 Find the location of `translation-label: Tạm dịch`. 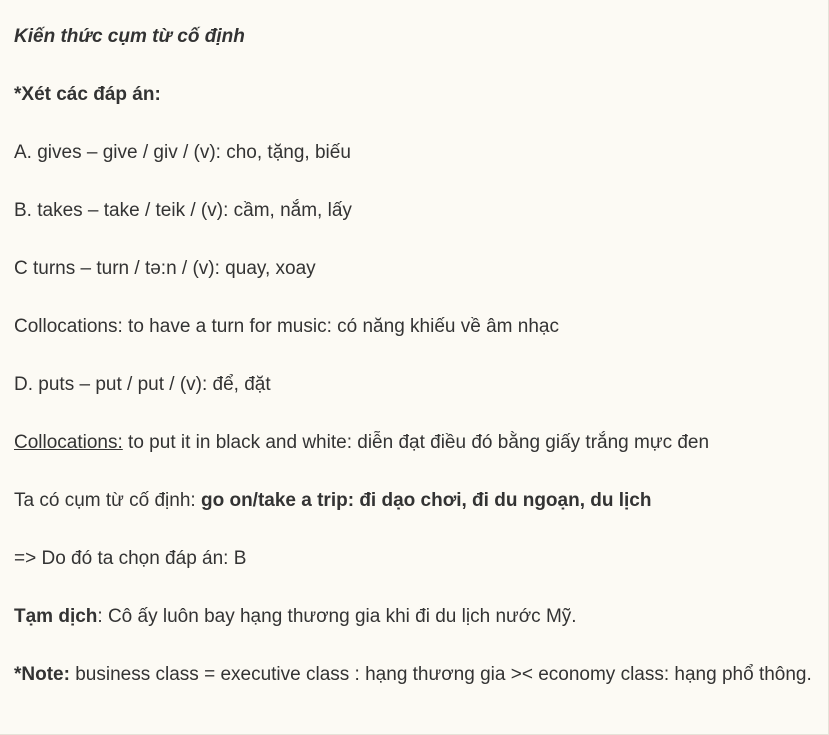

translation-label: Tạm dịch is located at coordinates (56, 616).